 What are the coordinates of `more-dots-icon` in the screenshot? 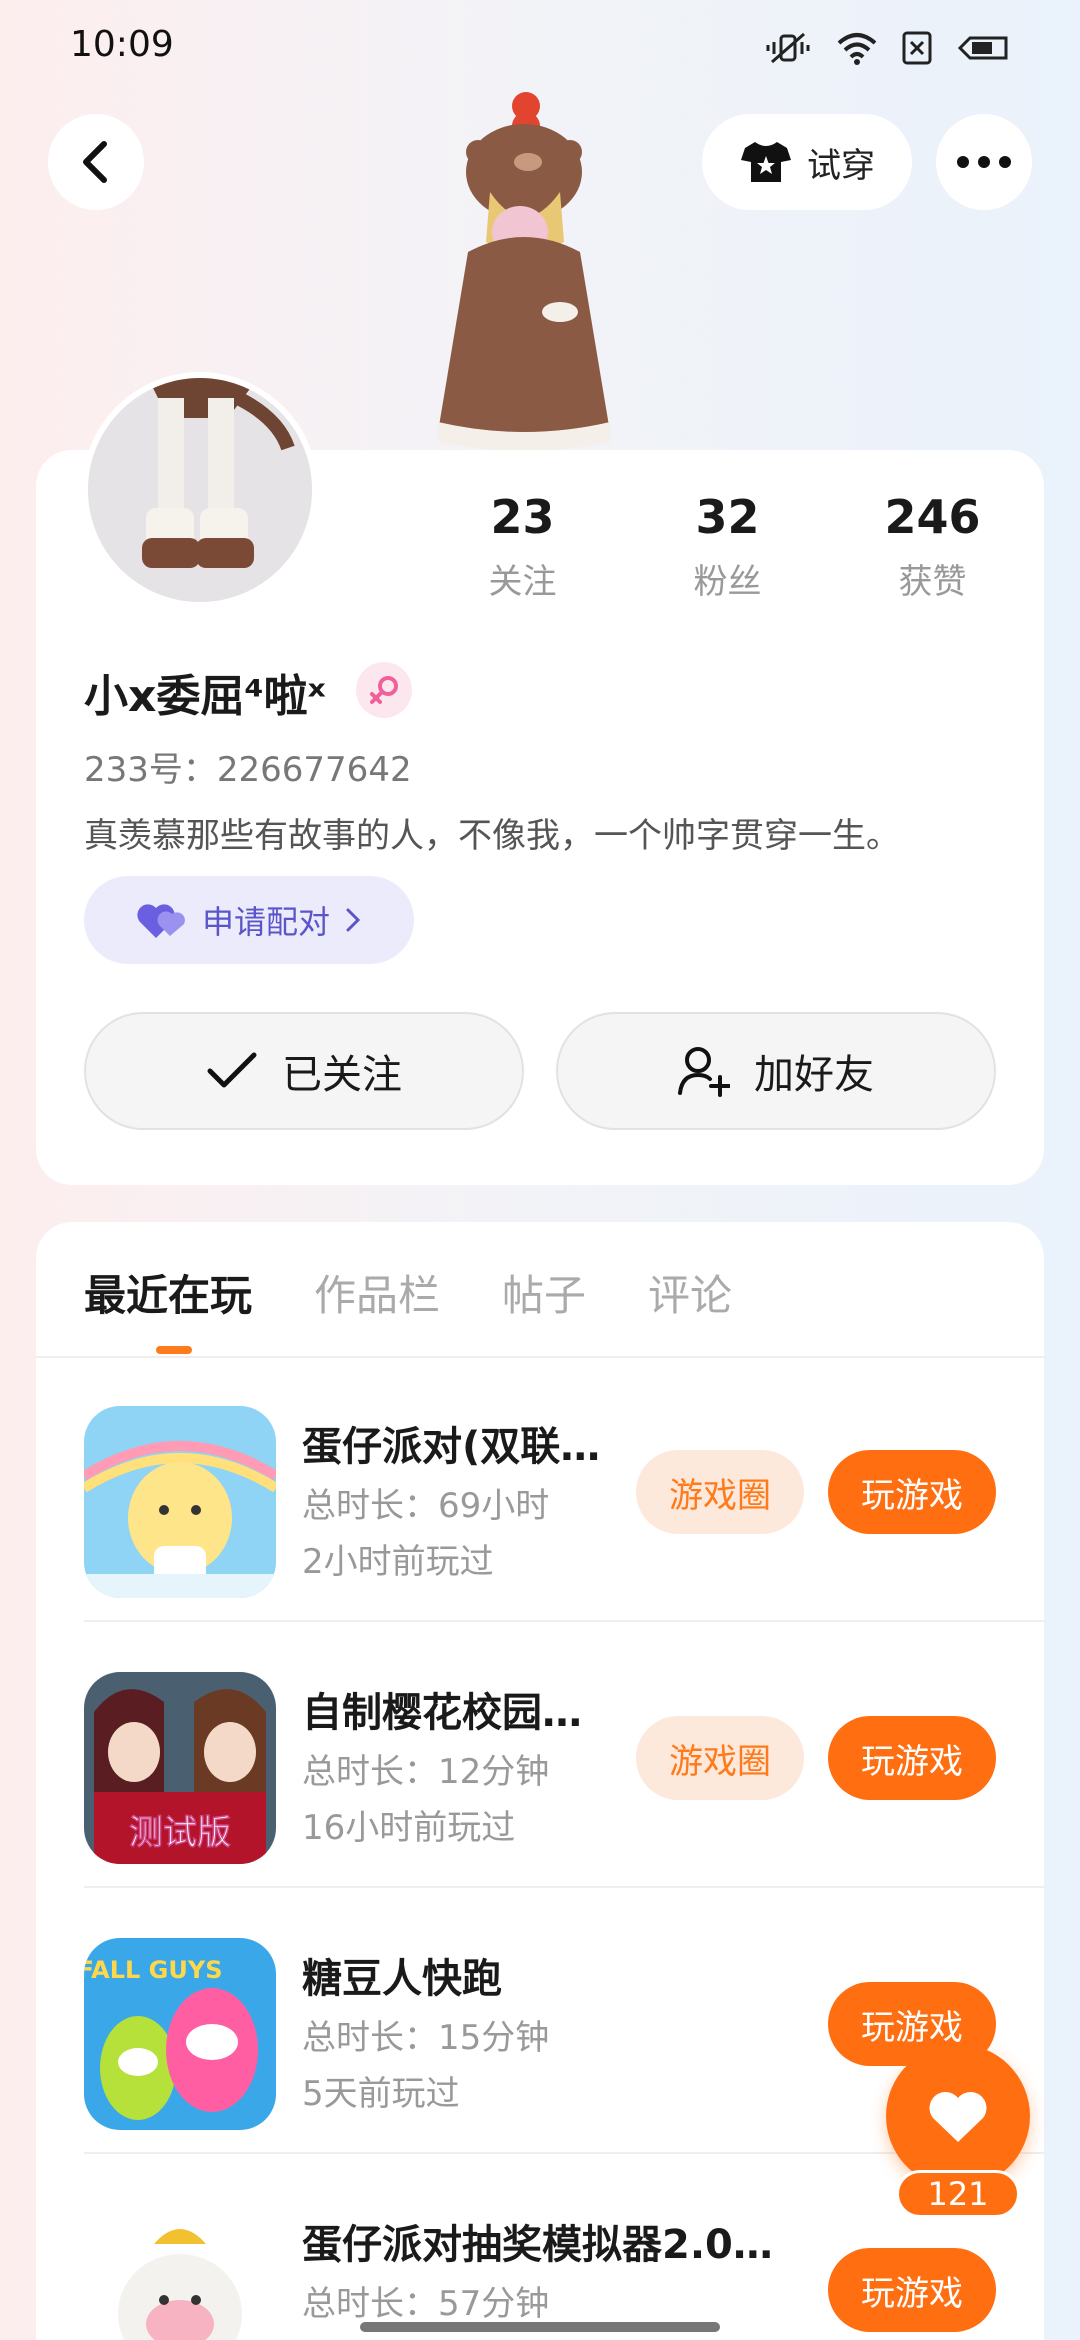 It's located at (984, 162).